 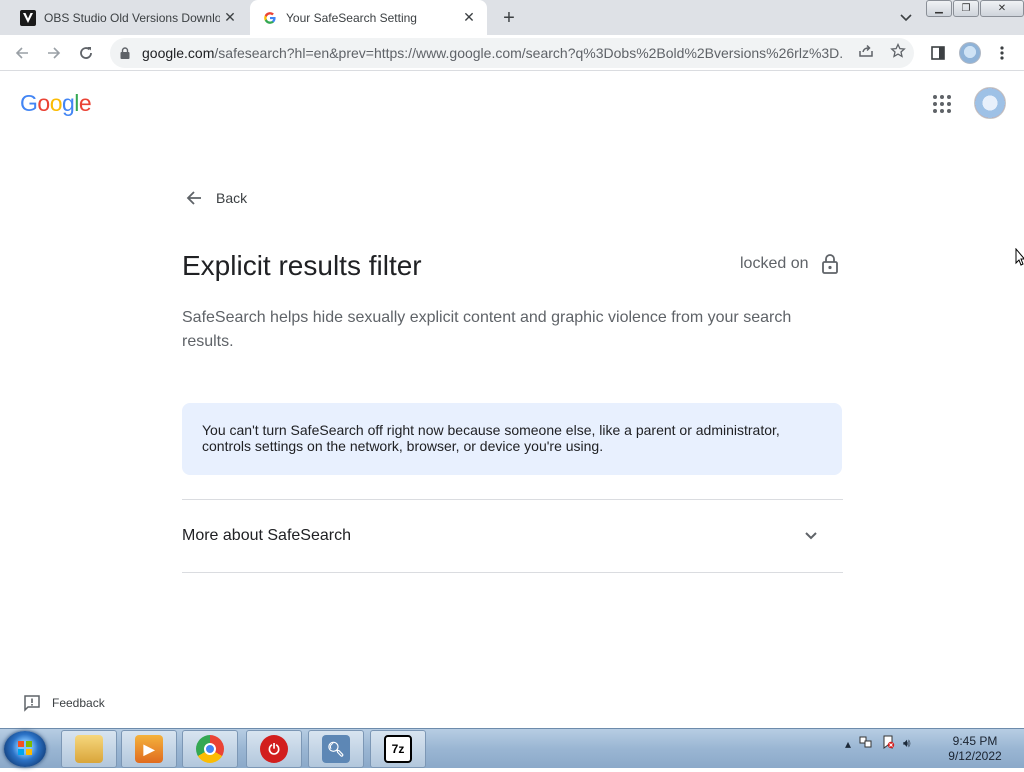 I want to click on chevron-down-icon, so click(x=811, y=536).